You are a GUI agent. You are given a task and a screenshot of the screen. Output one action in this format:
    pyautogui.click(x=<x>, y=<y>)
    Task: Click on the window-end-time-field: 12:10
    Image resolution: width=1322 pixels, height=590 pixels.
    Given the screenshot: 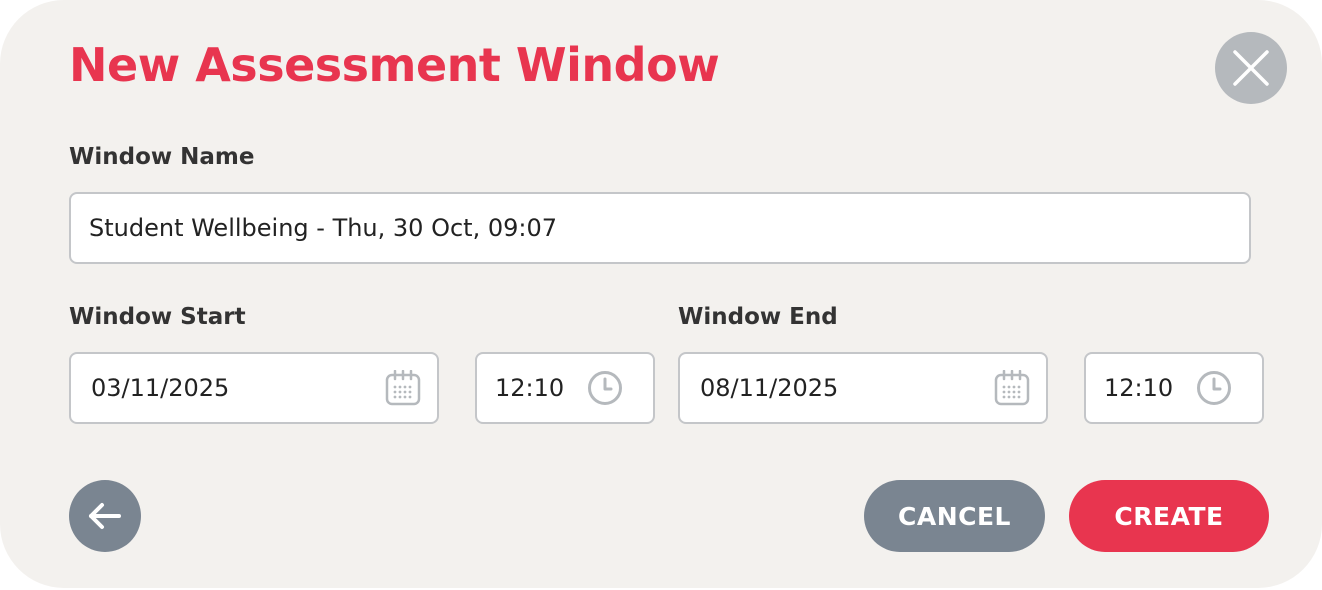 What is the action you would take?
    pyautogui.click(x=1174, y=388)
    